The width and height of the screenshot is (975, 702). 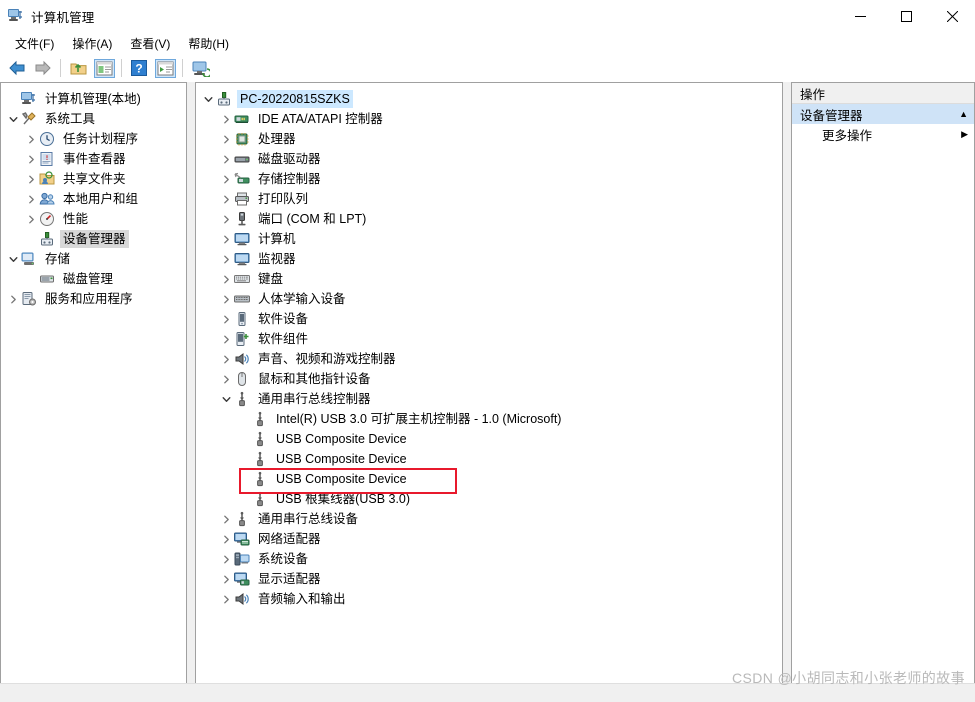 I want to click on device-tree-item-row: 磁盘驱动器, so click(x=489, y=159).